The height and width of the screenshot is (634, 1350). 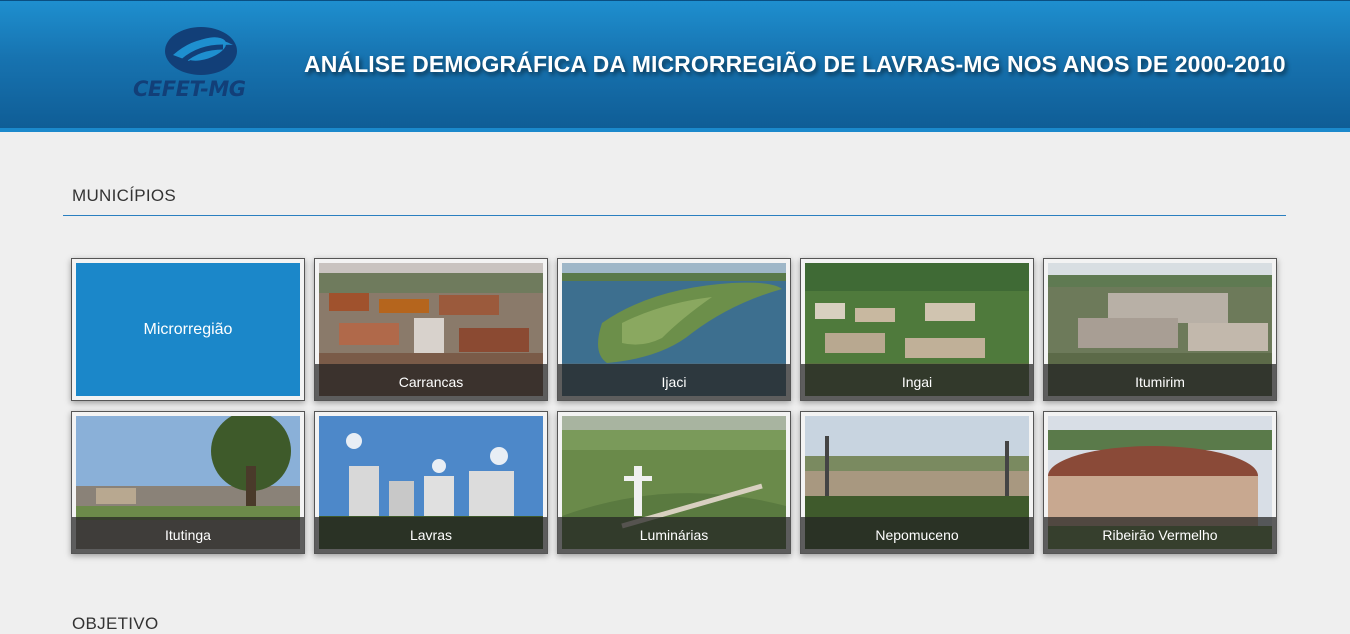 What do you see at coordinates (431, 382) in the screenshot?
I see `card-label: Carrancas` at bounding box center [431, 382].